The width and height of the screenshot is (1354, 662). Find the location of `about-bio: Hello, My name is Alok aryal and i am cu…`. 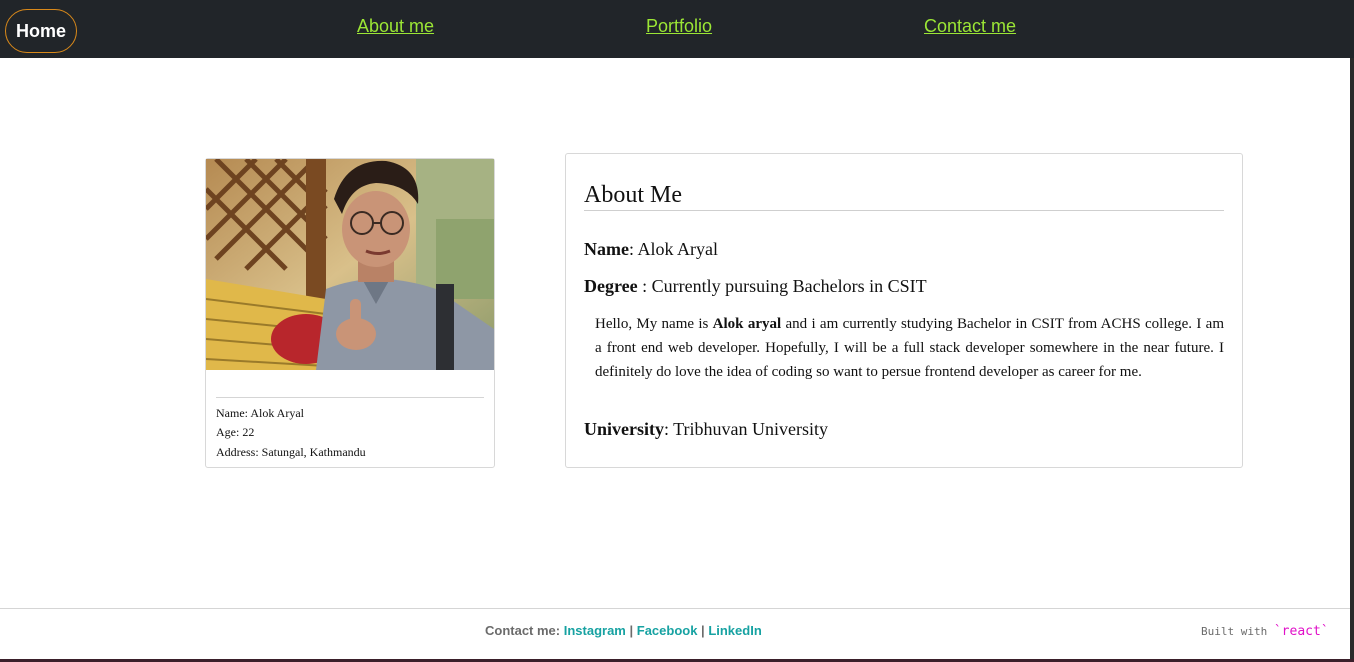

about-bio: Hello, My name is Alok aryal and i am cu… is located at coordinates (909, 348).